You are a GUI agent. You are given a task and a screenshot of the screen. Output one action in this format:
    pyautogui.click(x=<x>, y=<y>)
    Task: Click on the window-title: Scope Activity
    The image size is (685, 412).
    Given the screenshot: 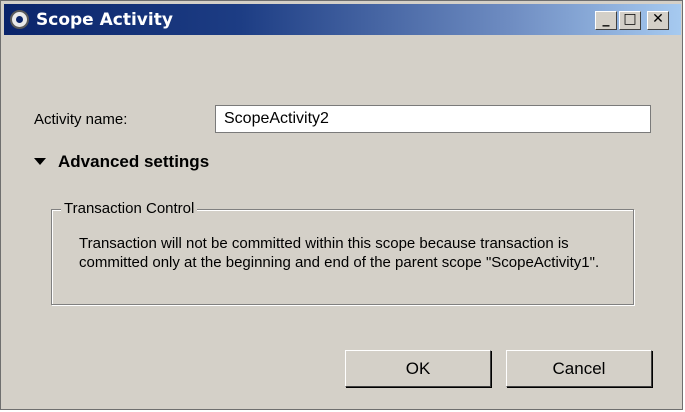 What is the action you would take?
    pyautogui.click(x=104, y=20)
    